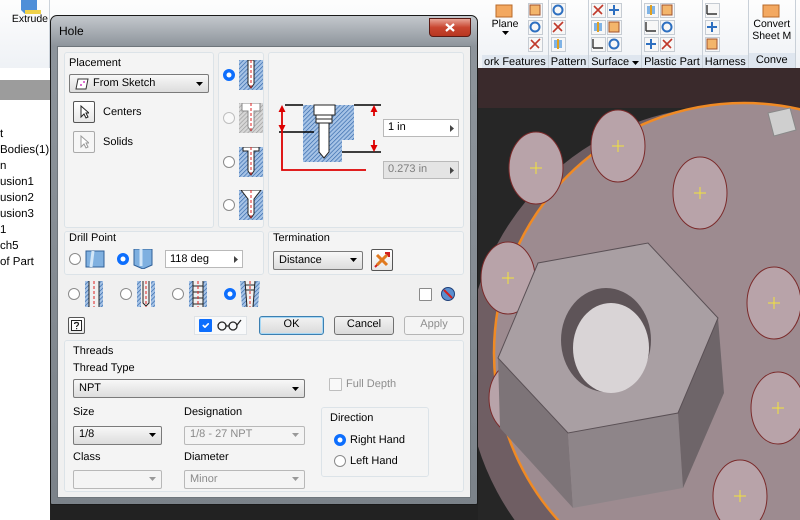  I want to click on angled-drill-icon, so click(143, 259).